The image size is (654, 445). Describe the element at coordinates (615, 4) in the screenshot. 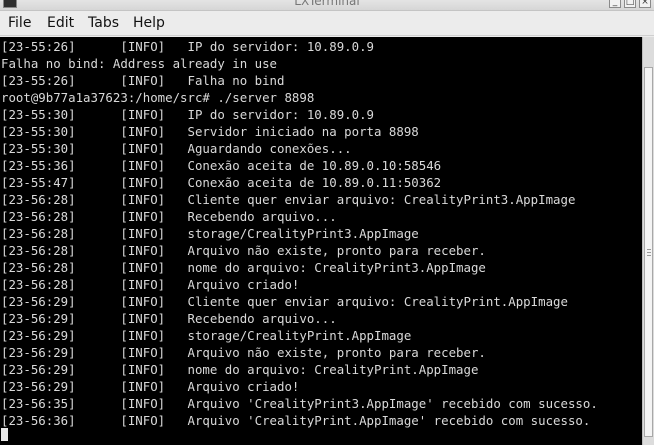

I see `minimize-button: _` at that location.